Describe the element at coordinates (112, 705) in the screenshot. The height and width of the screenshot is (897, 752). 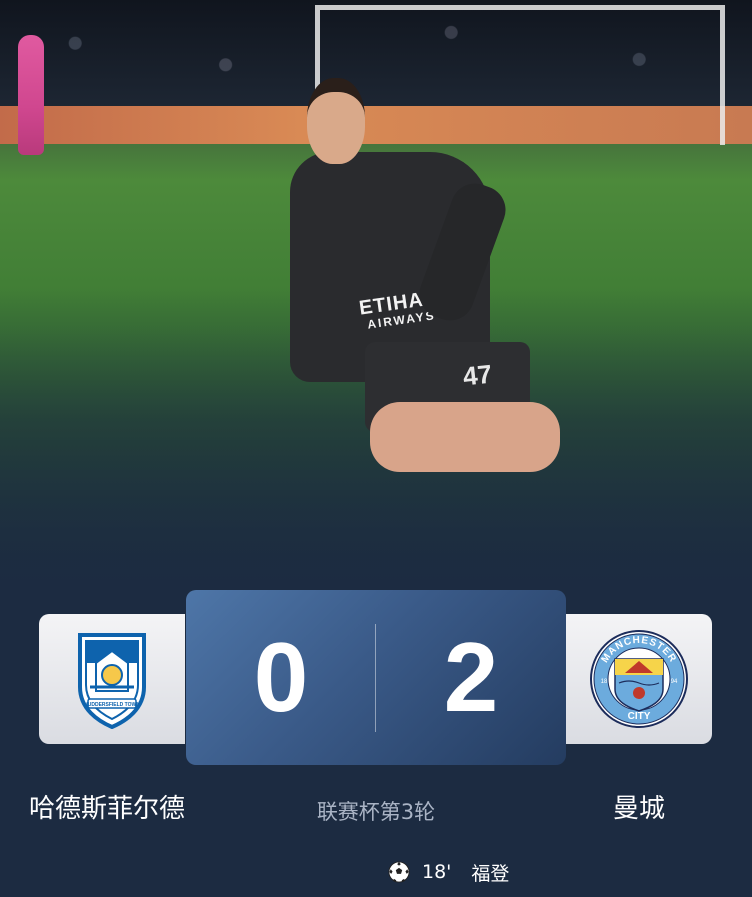
I see `home-crest-text: HUDDERSFIELD TOWN` at that location.